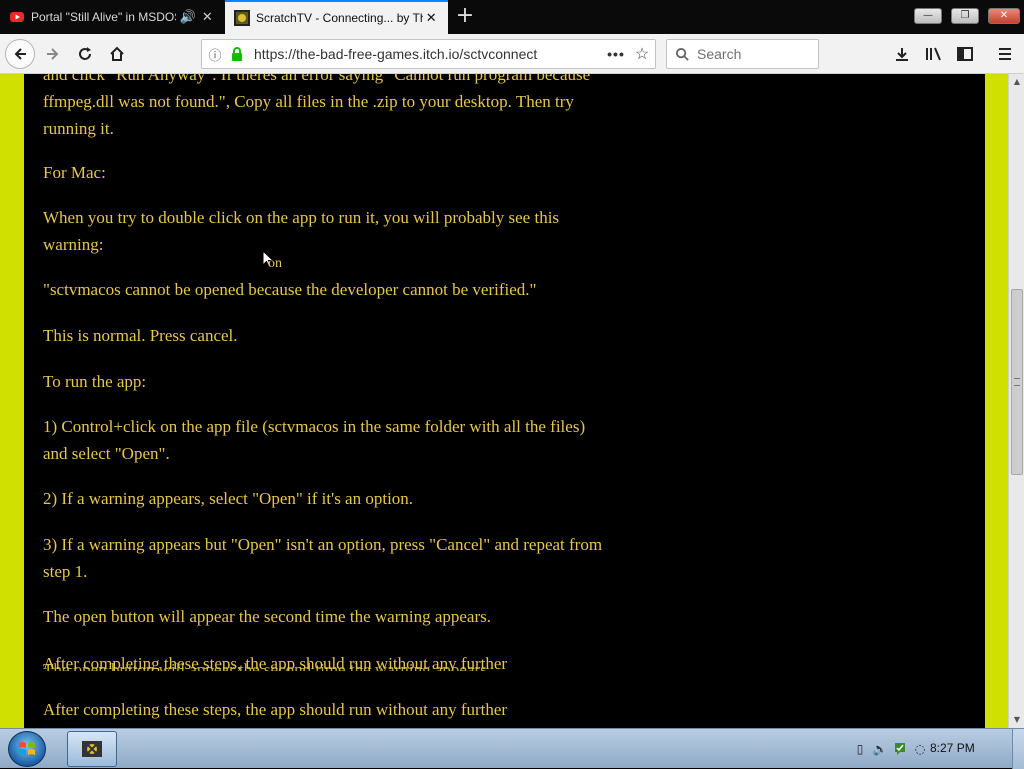 The image size is (1024, 769). Describe the element at coordinates (95, 381) in the screenshot. I see `heading-to-run-the-app: To run the app:` at that location.